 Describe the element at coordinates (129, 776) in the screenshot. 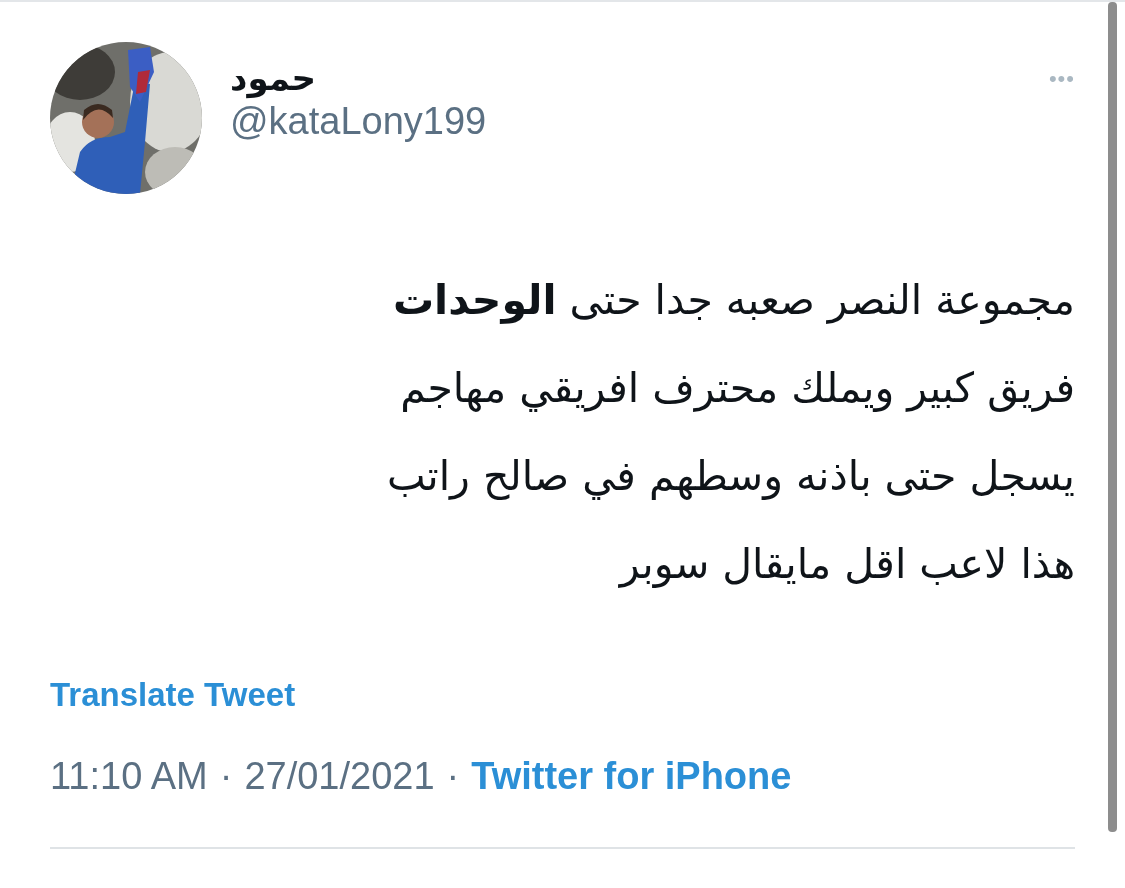

I see `tweet-time: 11:10 AM` at that location.